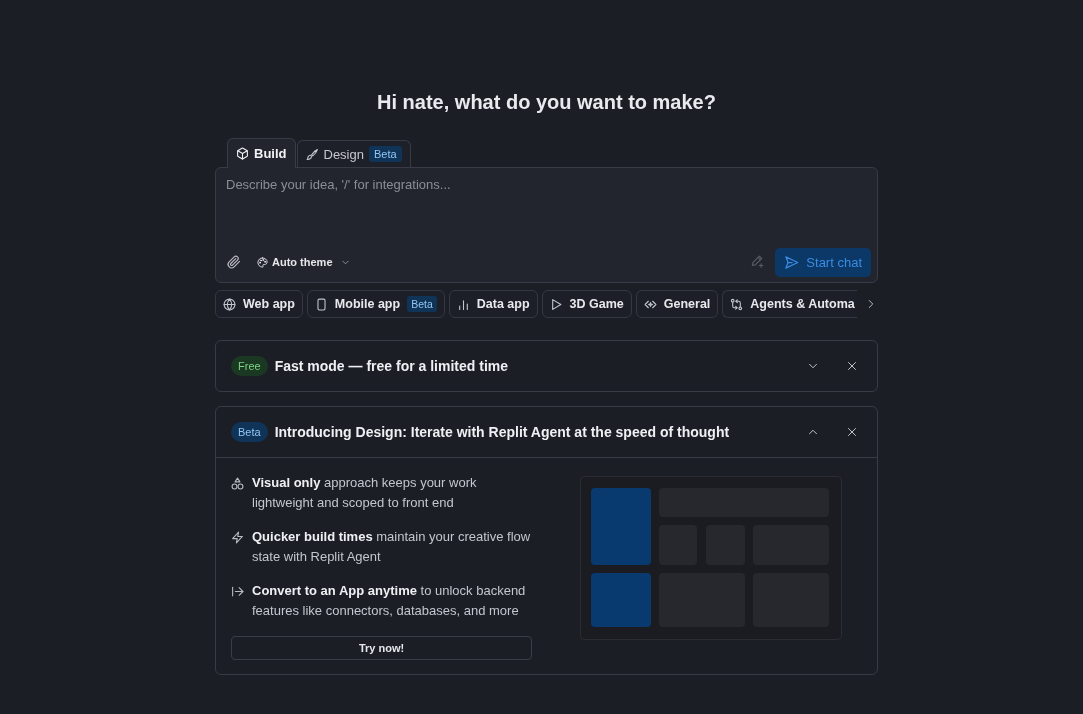 The image size is (1083, 714). What do you see at coordinates (303, 262) in the screenshot?
I see `theme-dropdown: Auto theme` at bounding box center [303, 262].